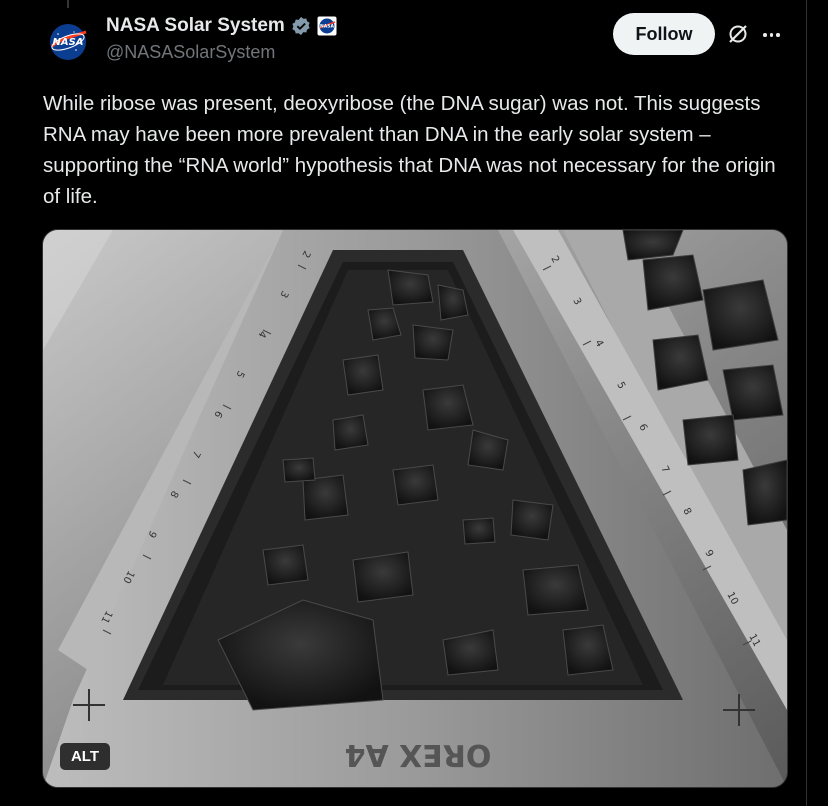  What do you see at coordinates (85, 756) in the screenshot?
I see `alt-text-button: ALT` at bounding box center [85, 756].